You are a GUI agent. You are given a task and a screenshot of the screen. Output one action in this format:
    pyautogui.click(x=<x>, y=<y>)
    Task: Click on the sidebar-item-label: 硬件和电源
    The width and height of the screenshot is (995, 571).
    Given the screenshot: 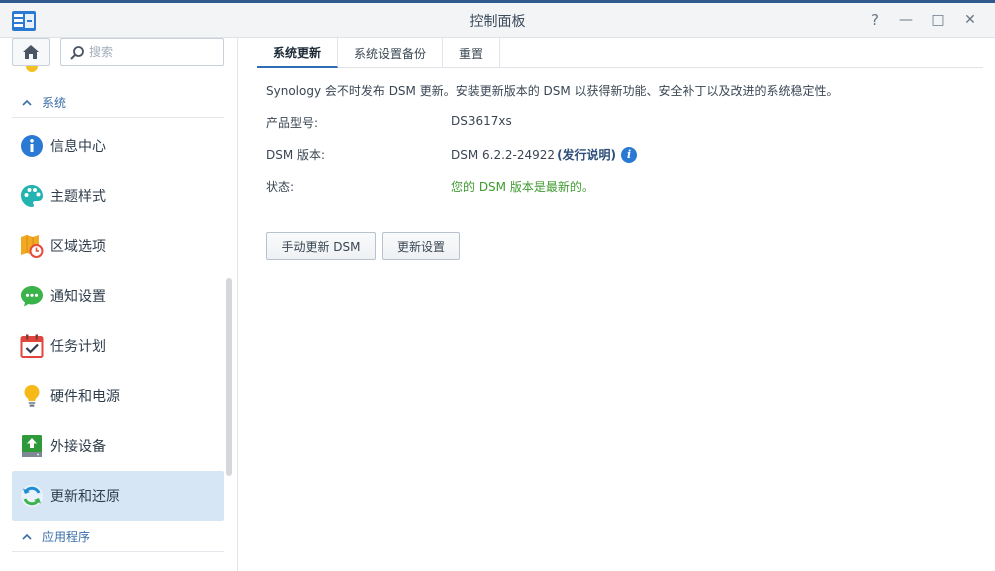 What is the action you would take?
    pyautogui.click(x=85, y=397)
    